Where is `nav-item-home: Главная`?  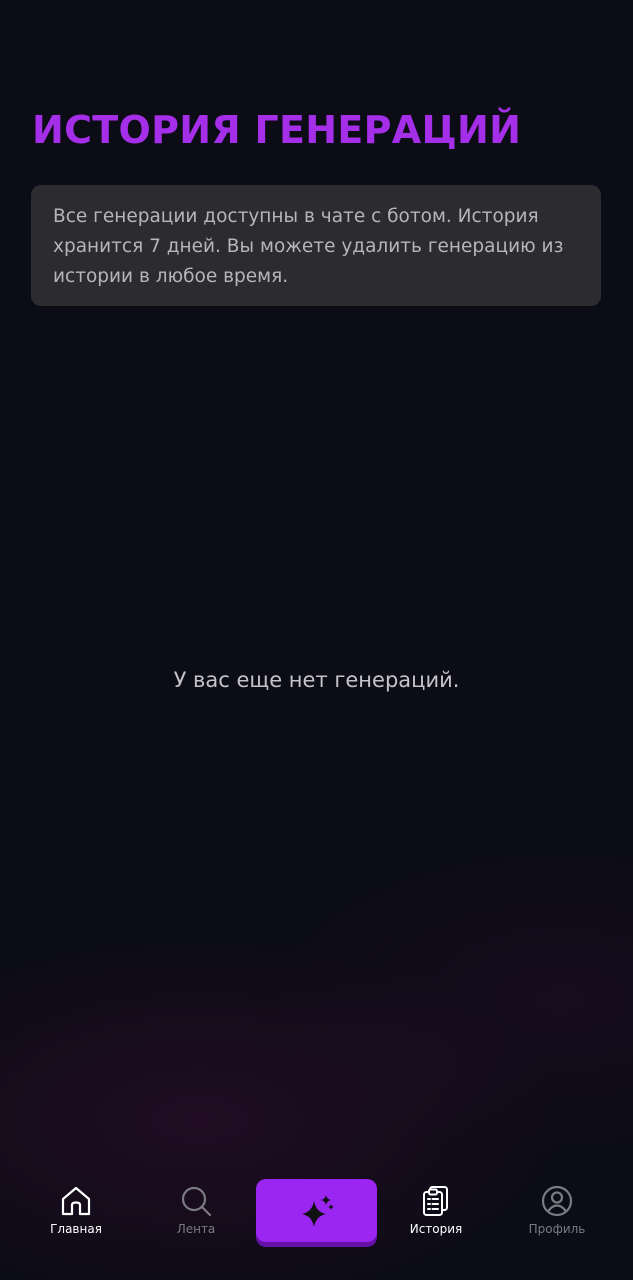 nav-item-home: Главная is located at coordinates (76, 1214).